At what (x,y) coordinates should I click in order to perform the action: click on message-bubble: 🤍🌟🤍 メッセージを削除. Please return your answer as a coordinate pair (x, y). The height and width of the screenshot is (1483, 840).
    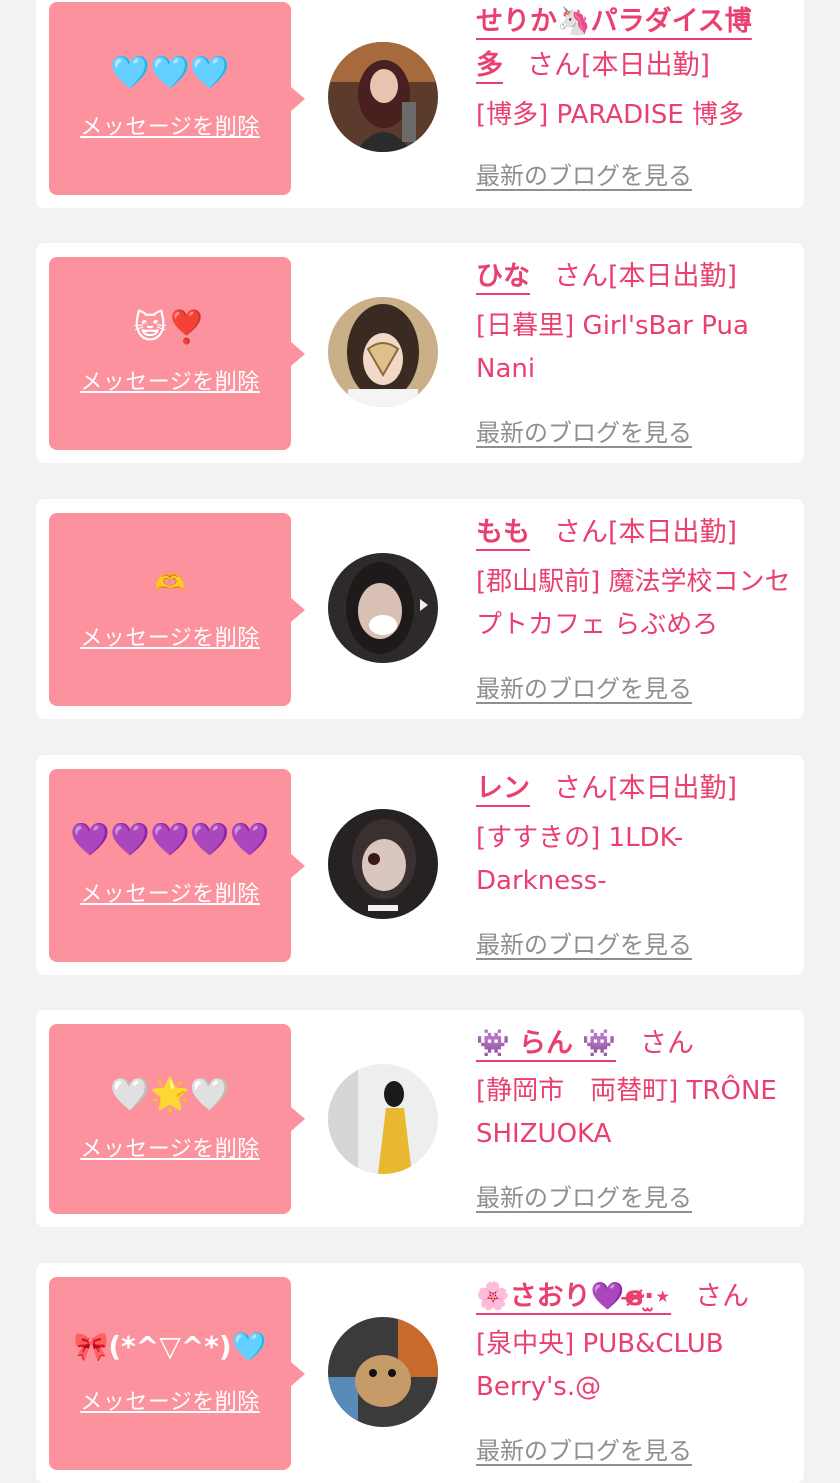
    Looking at the image, I should click on (177, 1119).